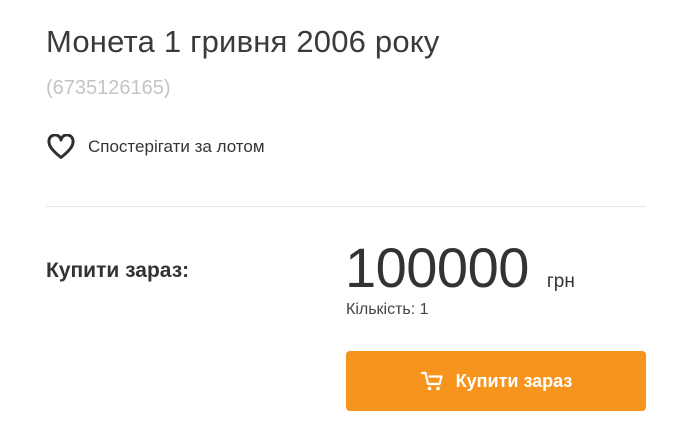 The width and height of the screenshot is (680, 441). What do you see at coordinates (438, 381) in the screenshot?
I see `cart-icon` at bounding box center [438, 381].